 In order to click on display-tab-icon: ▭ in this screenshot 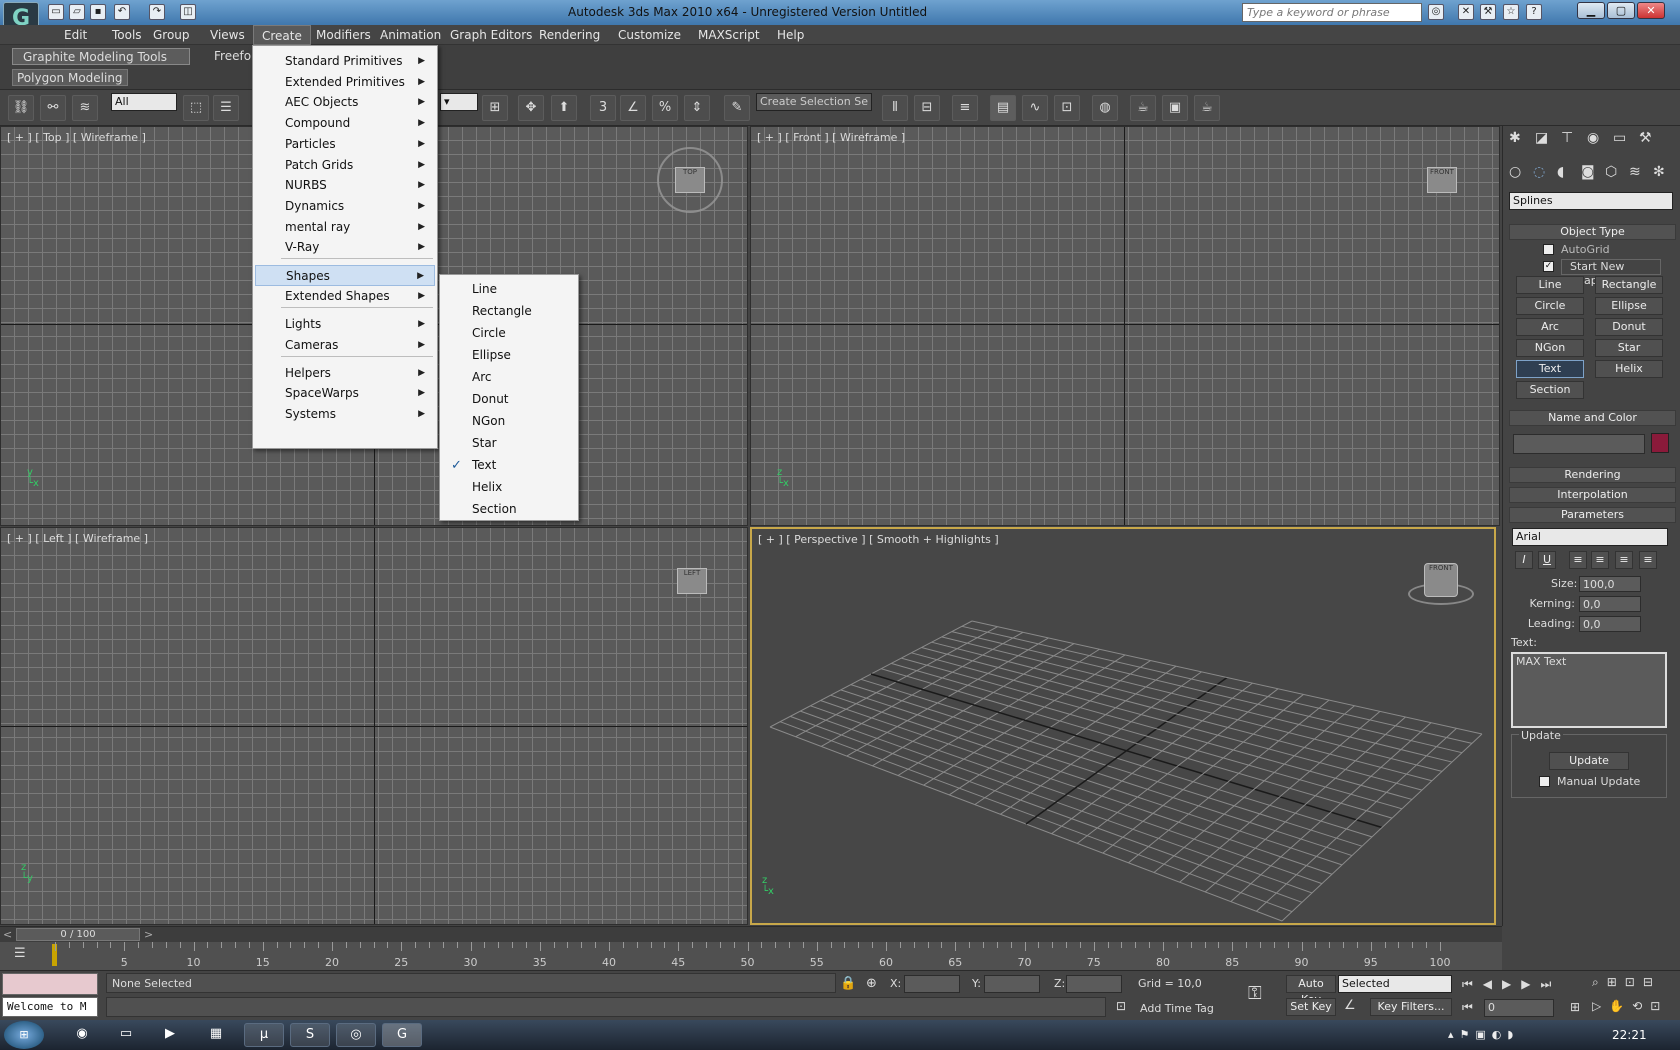, I will do `click(1619, 138)`.